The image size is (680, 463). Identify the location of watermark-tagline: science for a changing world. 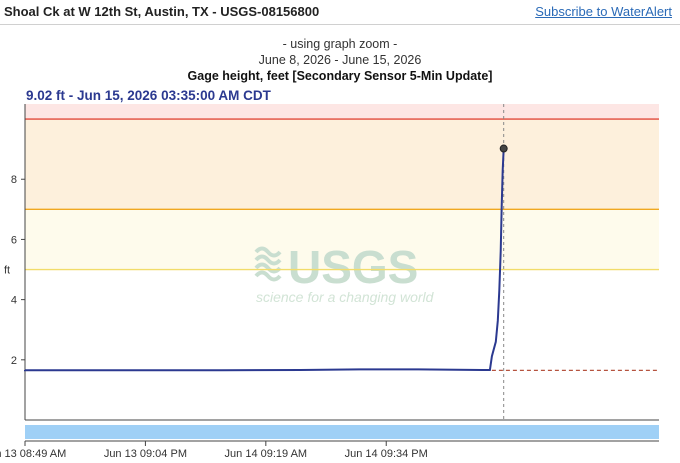
(345, 297).